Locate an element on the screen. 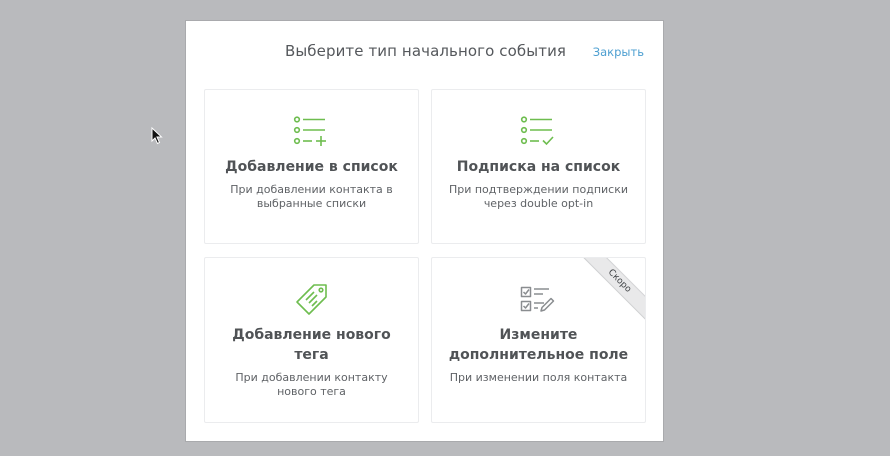 The height and width of the screenshot is (456, 890). mouse-cursor-icon is located at coordinates (157, 136).